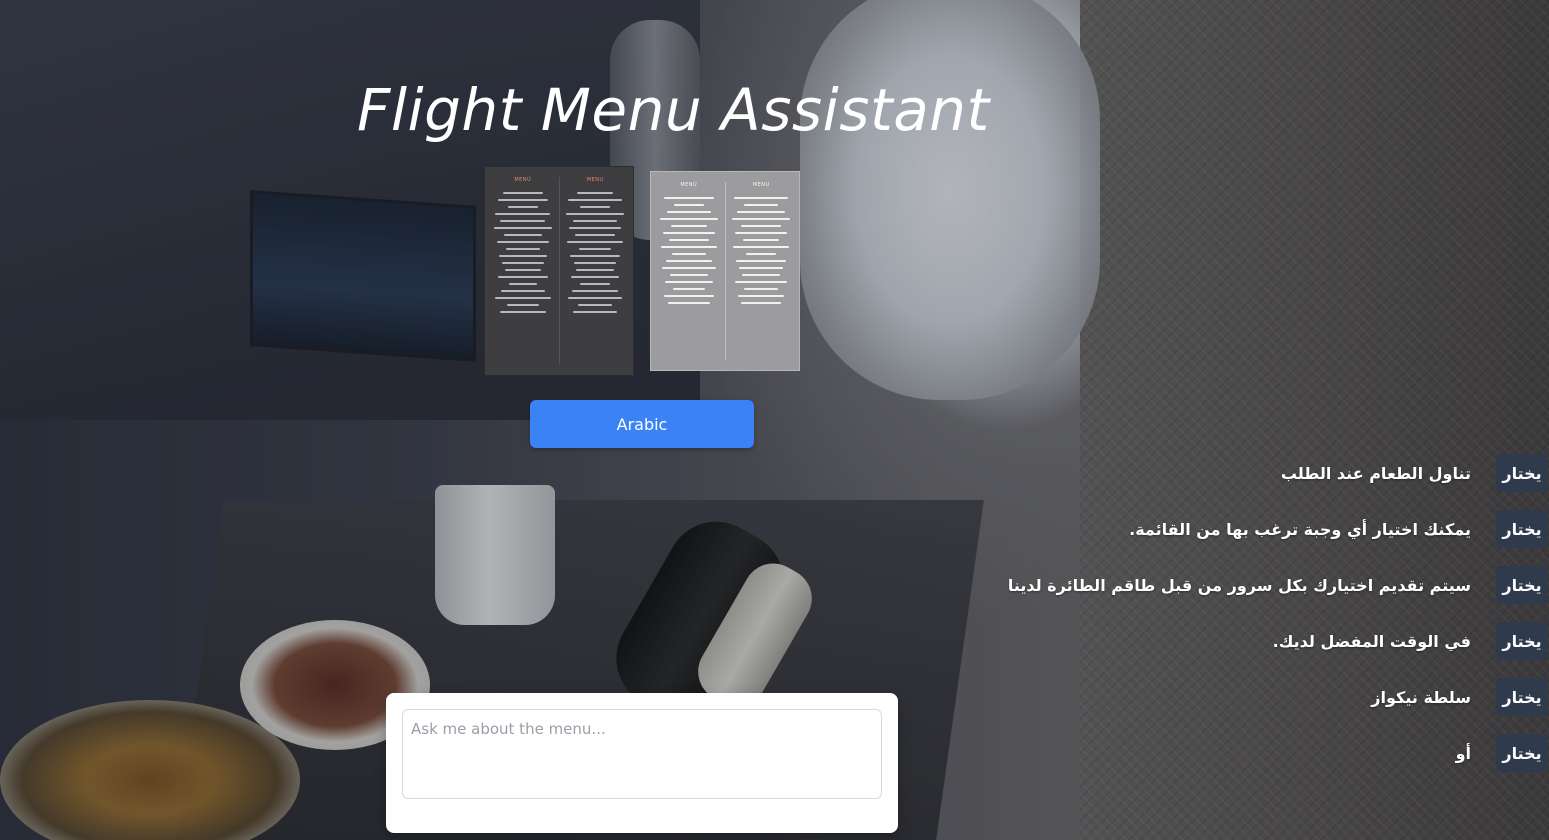  Describe the element at coordinates (673, 110) in the screenshot. I see `page-title: Flight Menu Assistant` at that location.